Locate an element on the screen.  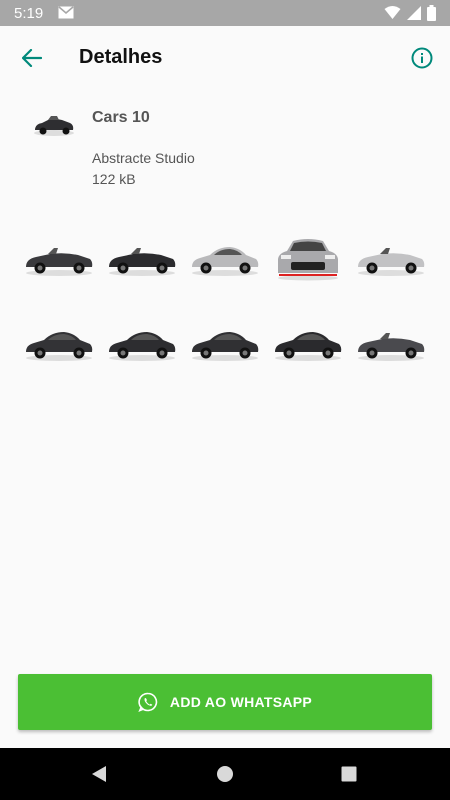
info-icon is located at coordinates (422, 58).